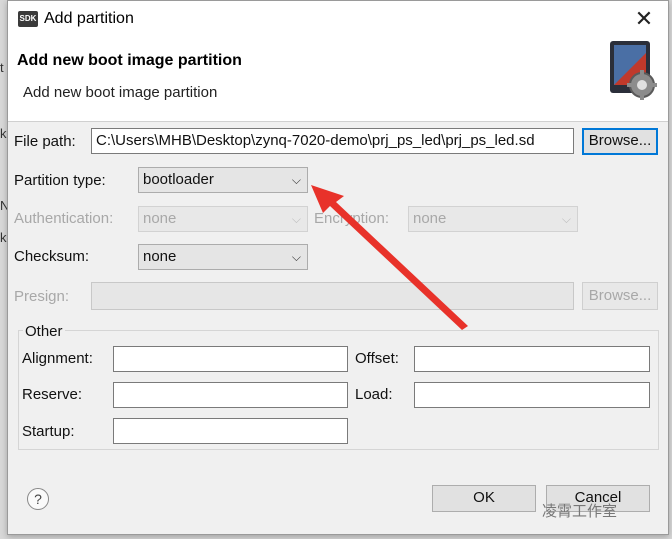 This screenshot has height=539, width=672. I want to click on load-label: Load:, so click(374, 394).